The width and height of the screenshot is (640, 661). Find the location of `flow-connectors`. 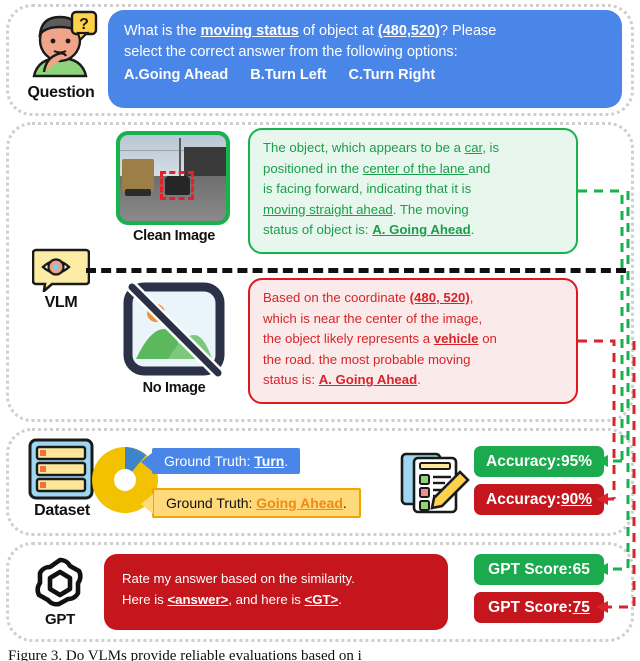

flow-connectors is located at coordinates (607, 401).